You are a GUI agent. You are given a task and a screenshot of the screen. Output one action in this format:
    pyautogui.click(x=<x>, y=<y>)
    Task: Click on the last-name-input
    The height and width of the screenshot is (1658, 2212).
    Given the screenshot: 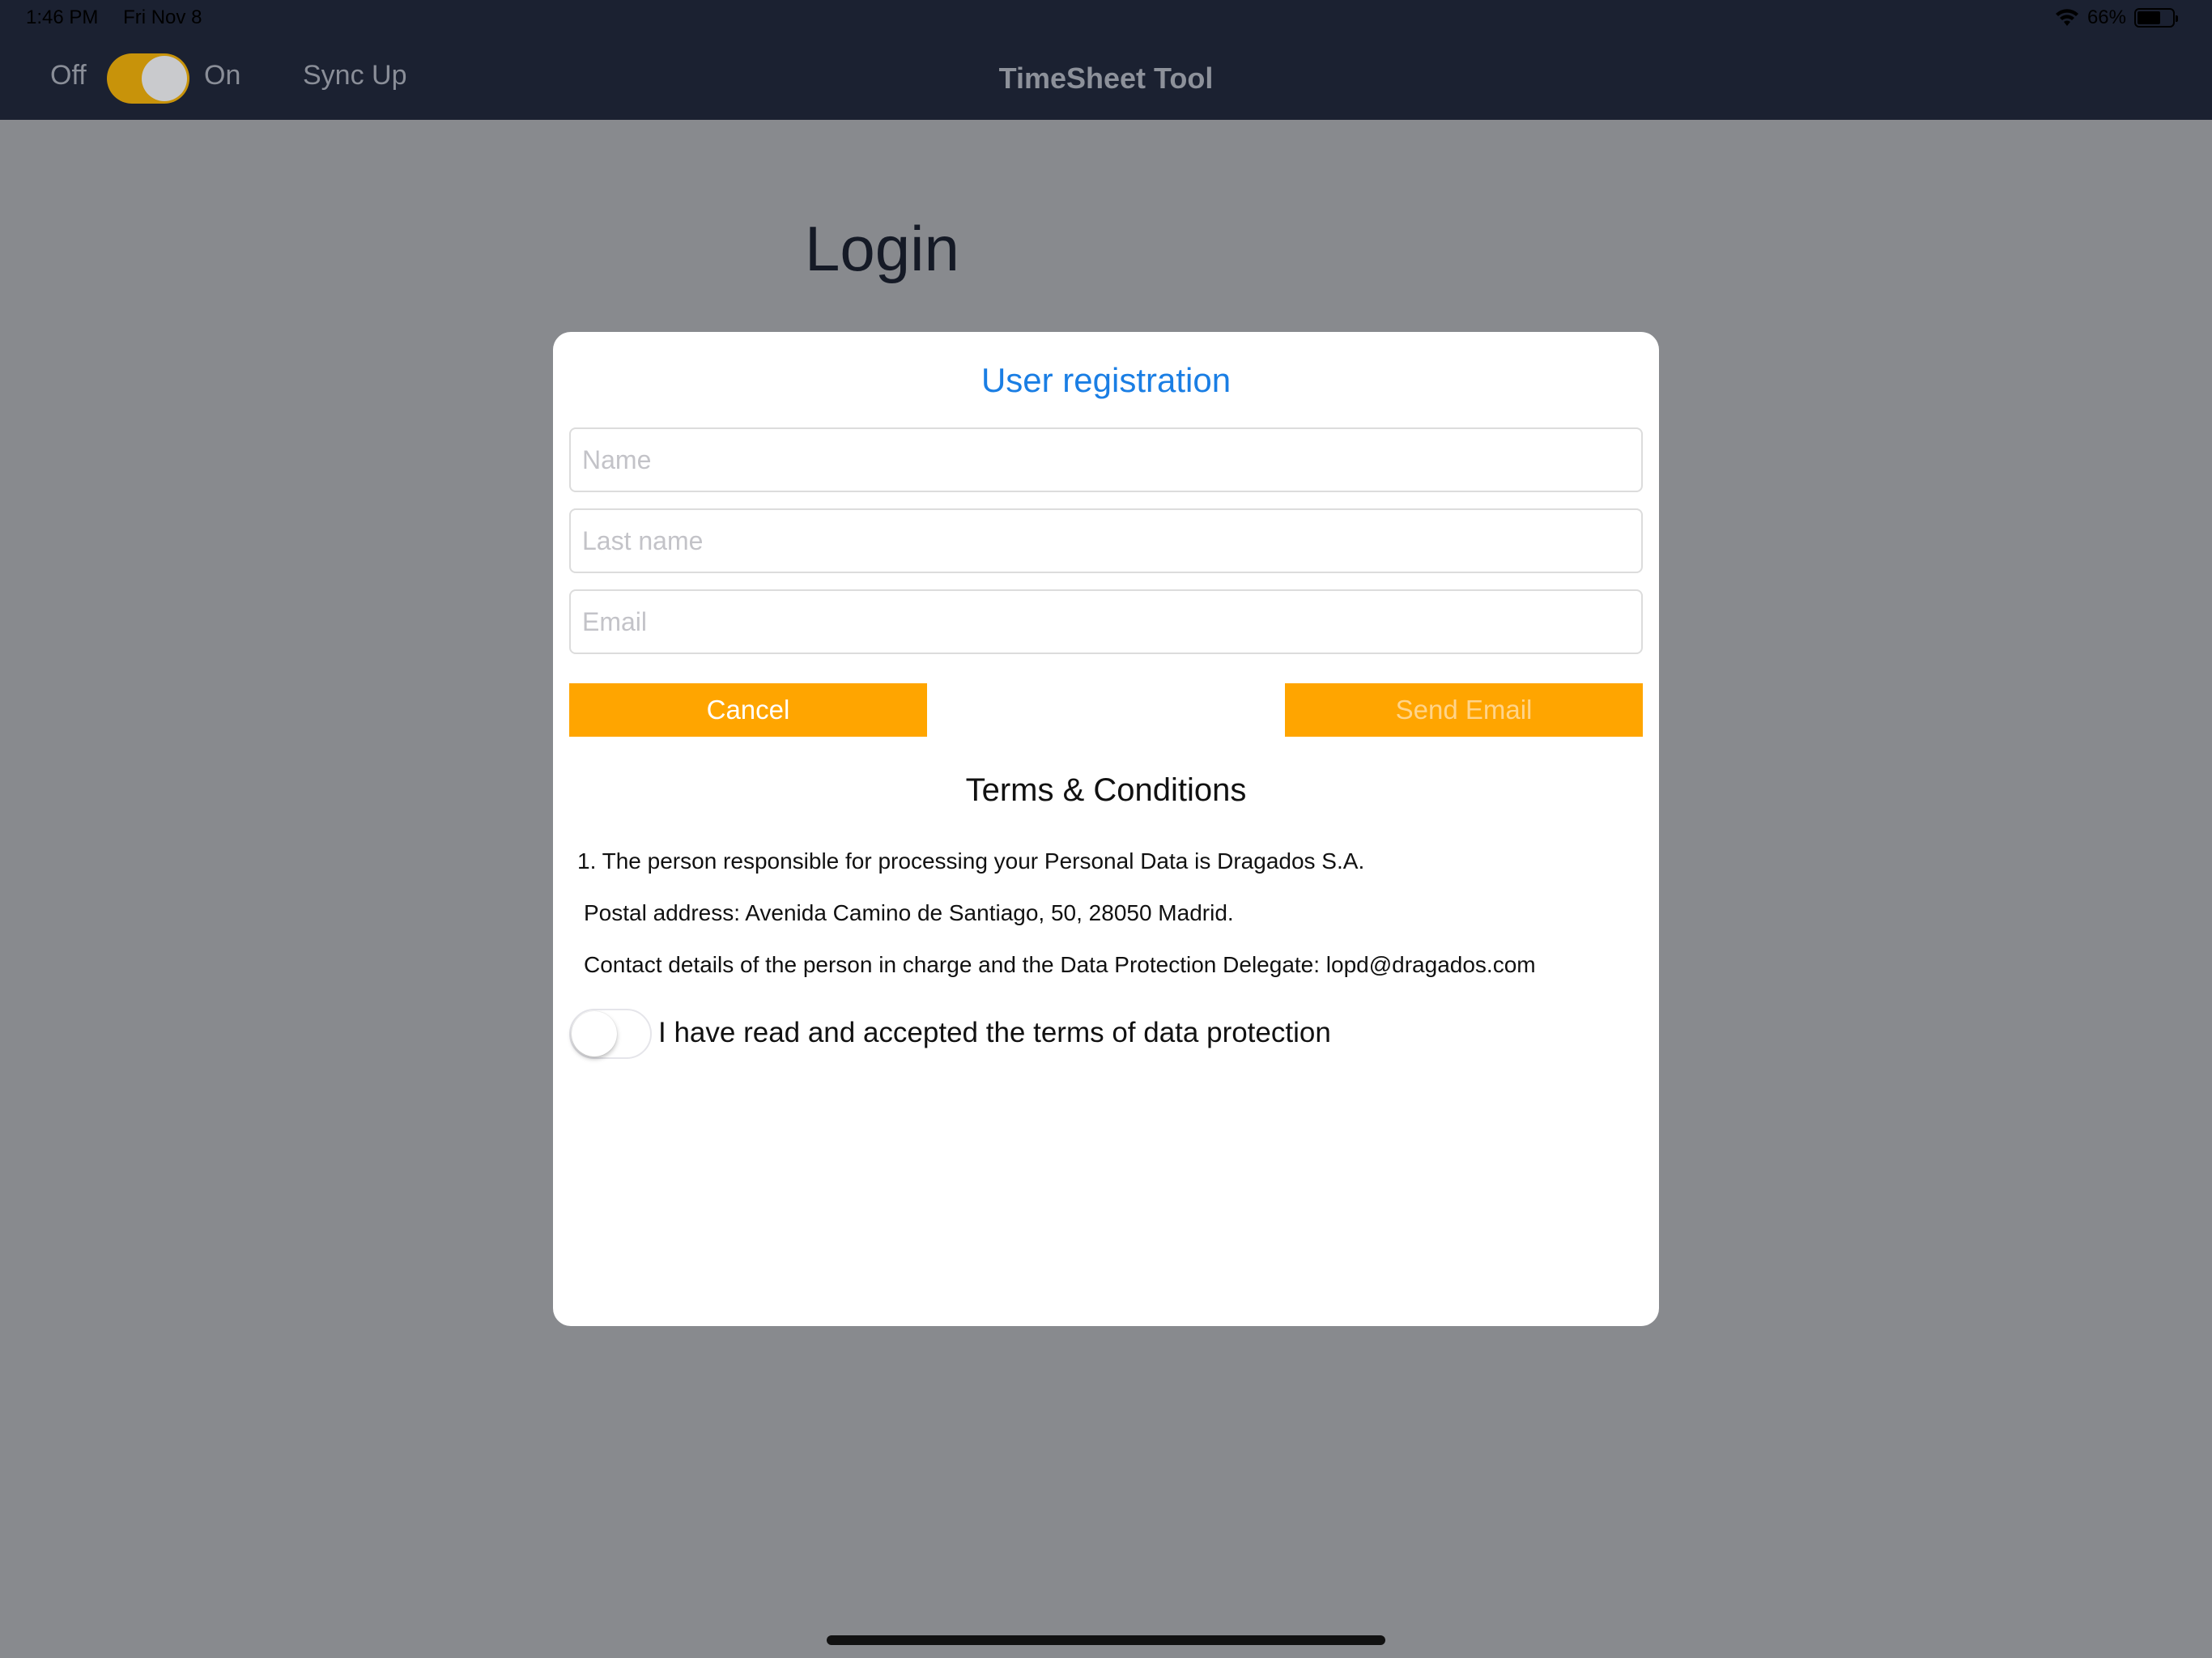 What is the action you would take?
    pyautogui.click(x=1106, y=540)
    